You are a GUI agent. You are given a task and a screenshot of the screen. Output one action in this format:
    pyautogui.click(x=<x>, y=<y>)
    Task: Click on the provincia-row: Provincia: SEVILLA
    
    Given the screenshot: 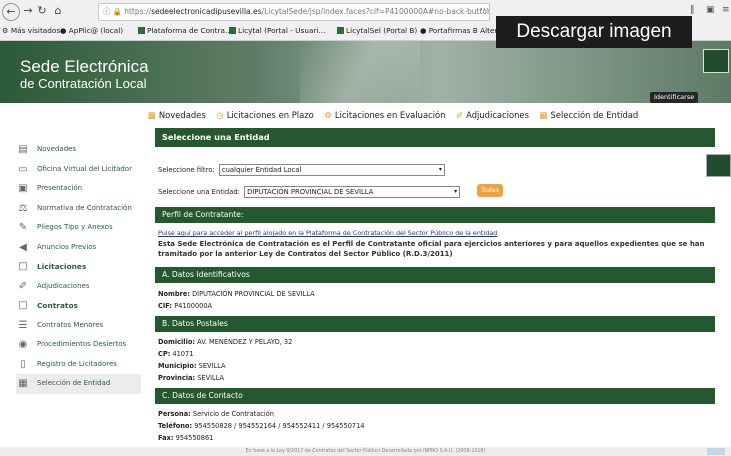 What is the action you would take?
    pyautogui.click(x=191, y=378)
    